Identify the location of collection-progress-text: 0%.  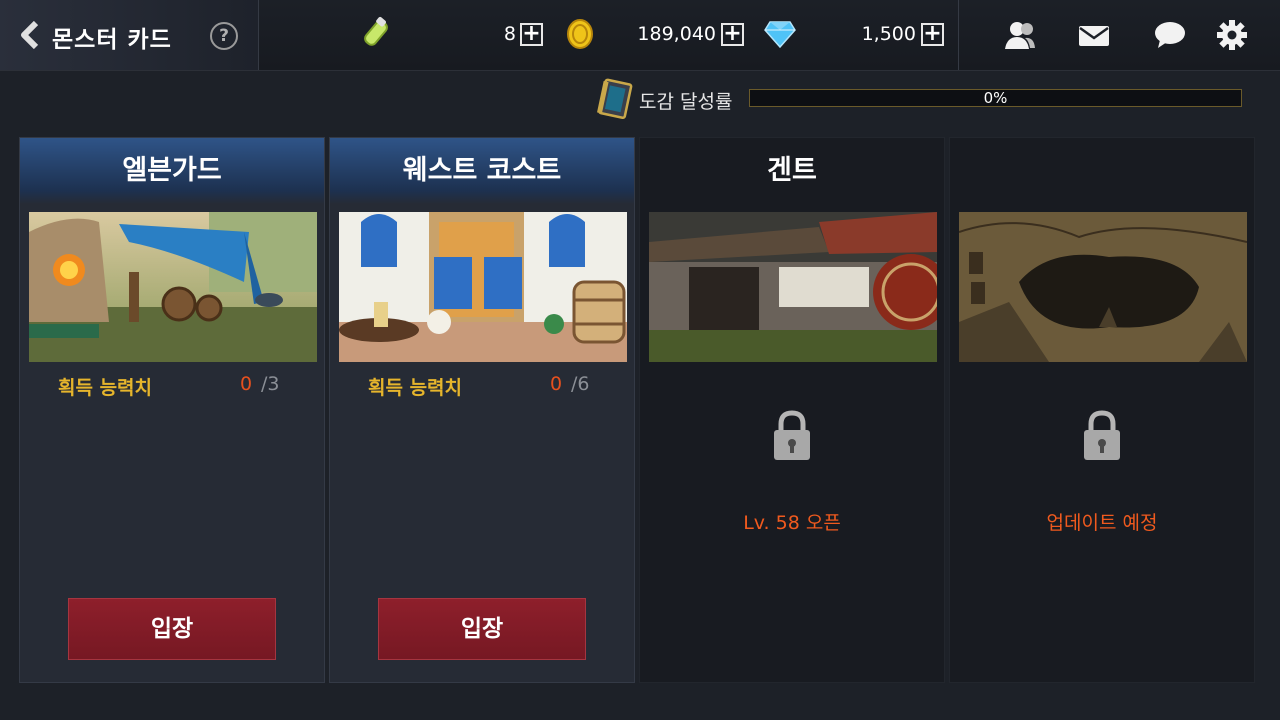
(995, 98).